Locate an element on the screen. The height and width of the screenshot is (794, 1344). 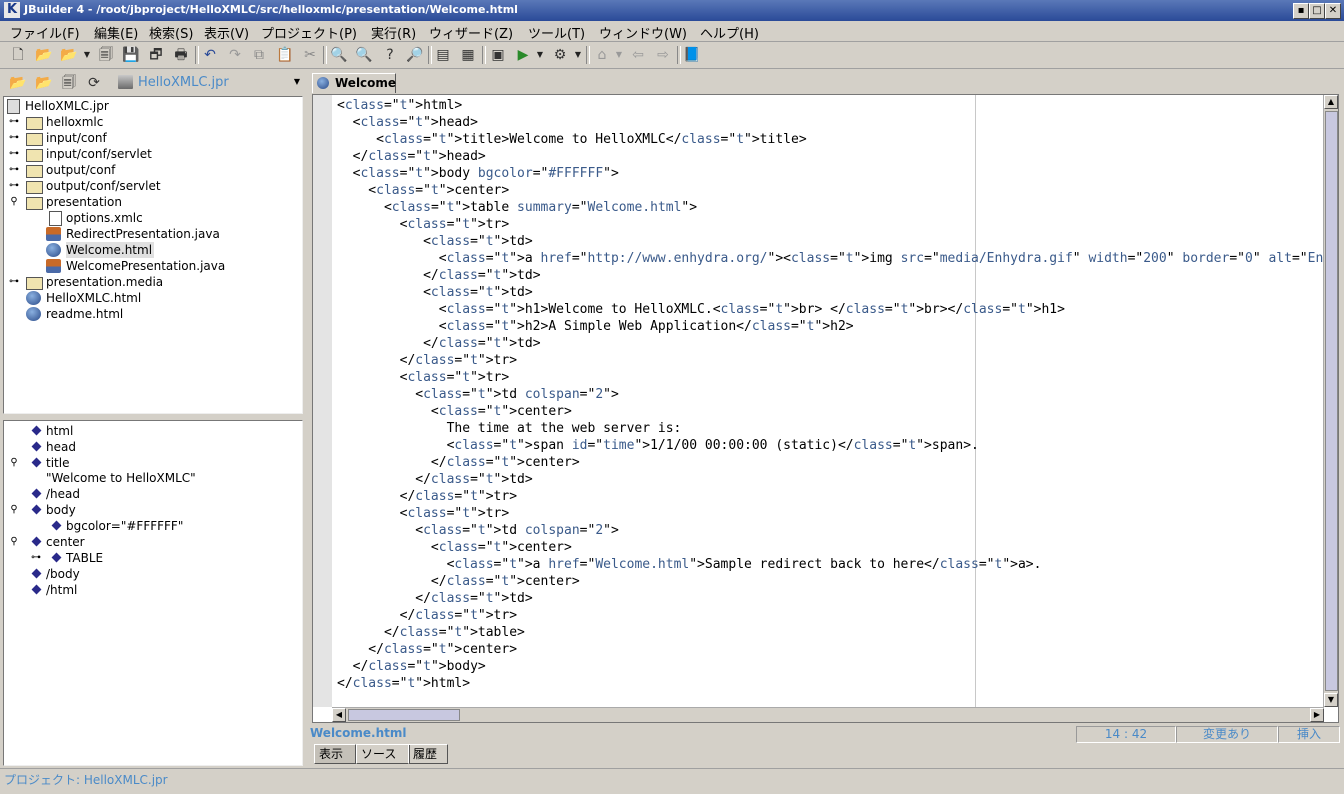
menu-run: 実行(R) is located at coordinates (393, 32).